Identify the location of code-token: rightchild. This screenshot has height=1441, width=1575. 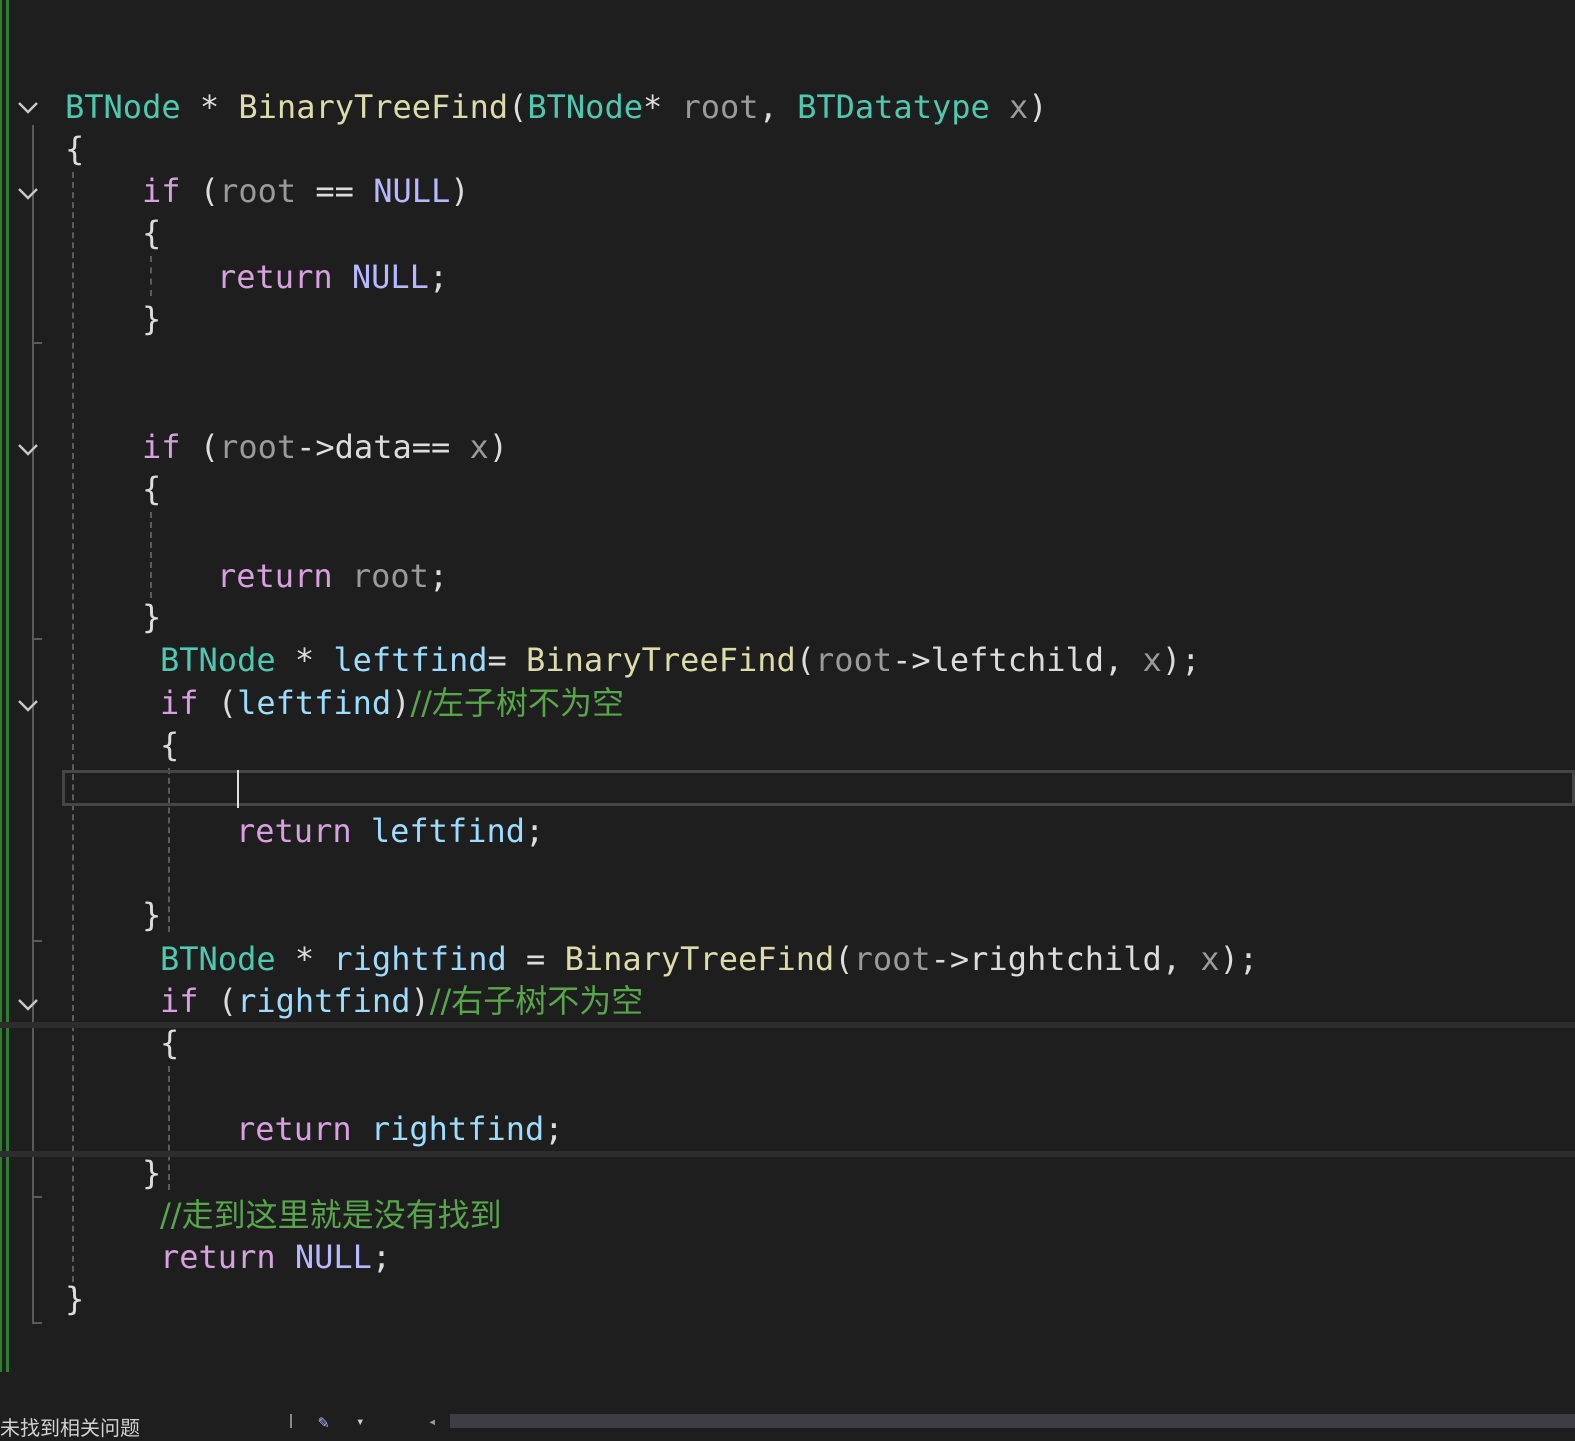
(1065, 959).